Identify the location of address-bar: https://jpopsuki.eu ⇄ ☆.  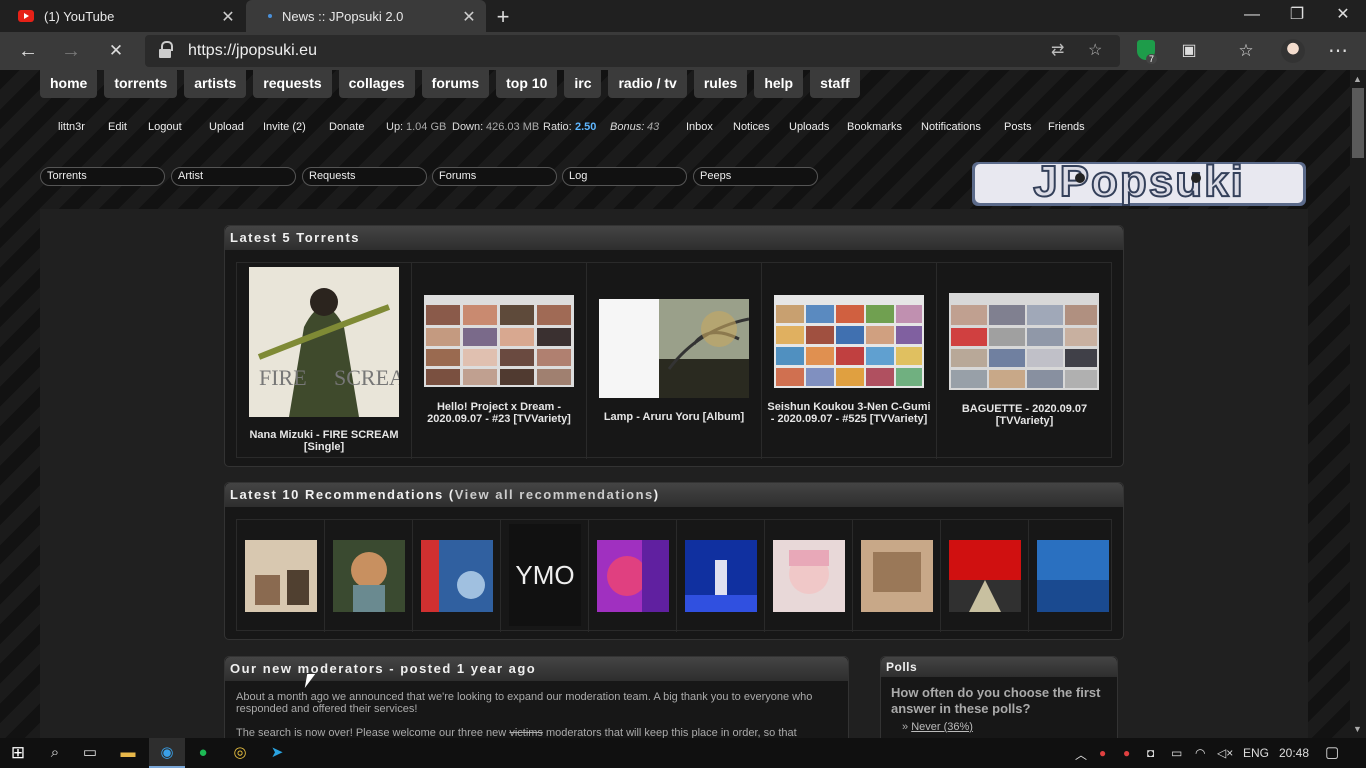
(632, 51).